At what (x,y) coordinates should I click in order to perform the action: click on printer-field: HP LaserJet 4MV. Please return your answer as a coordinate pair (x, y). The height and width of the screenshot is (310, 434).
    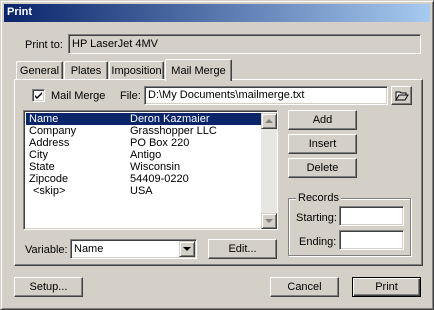
    Looking at the image, I should click on (244, 44).